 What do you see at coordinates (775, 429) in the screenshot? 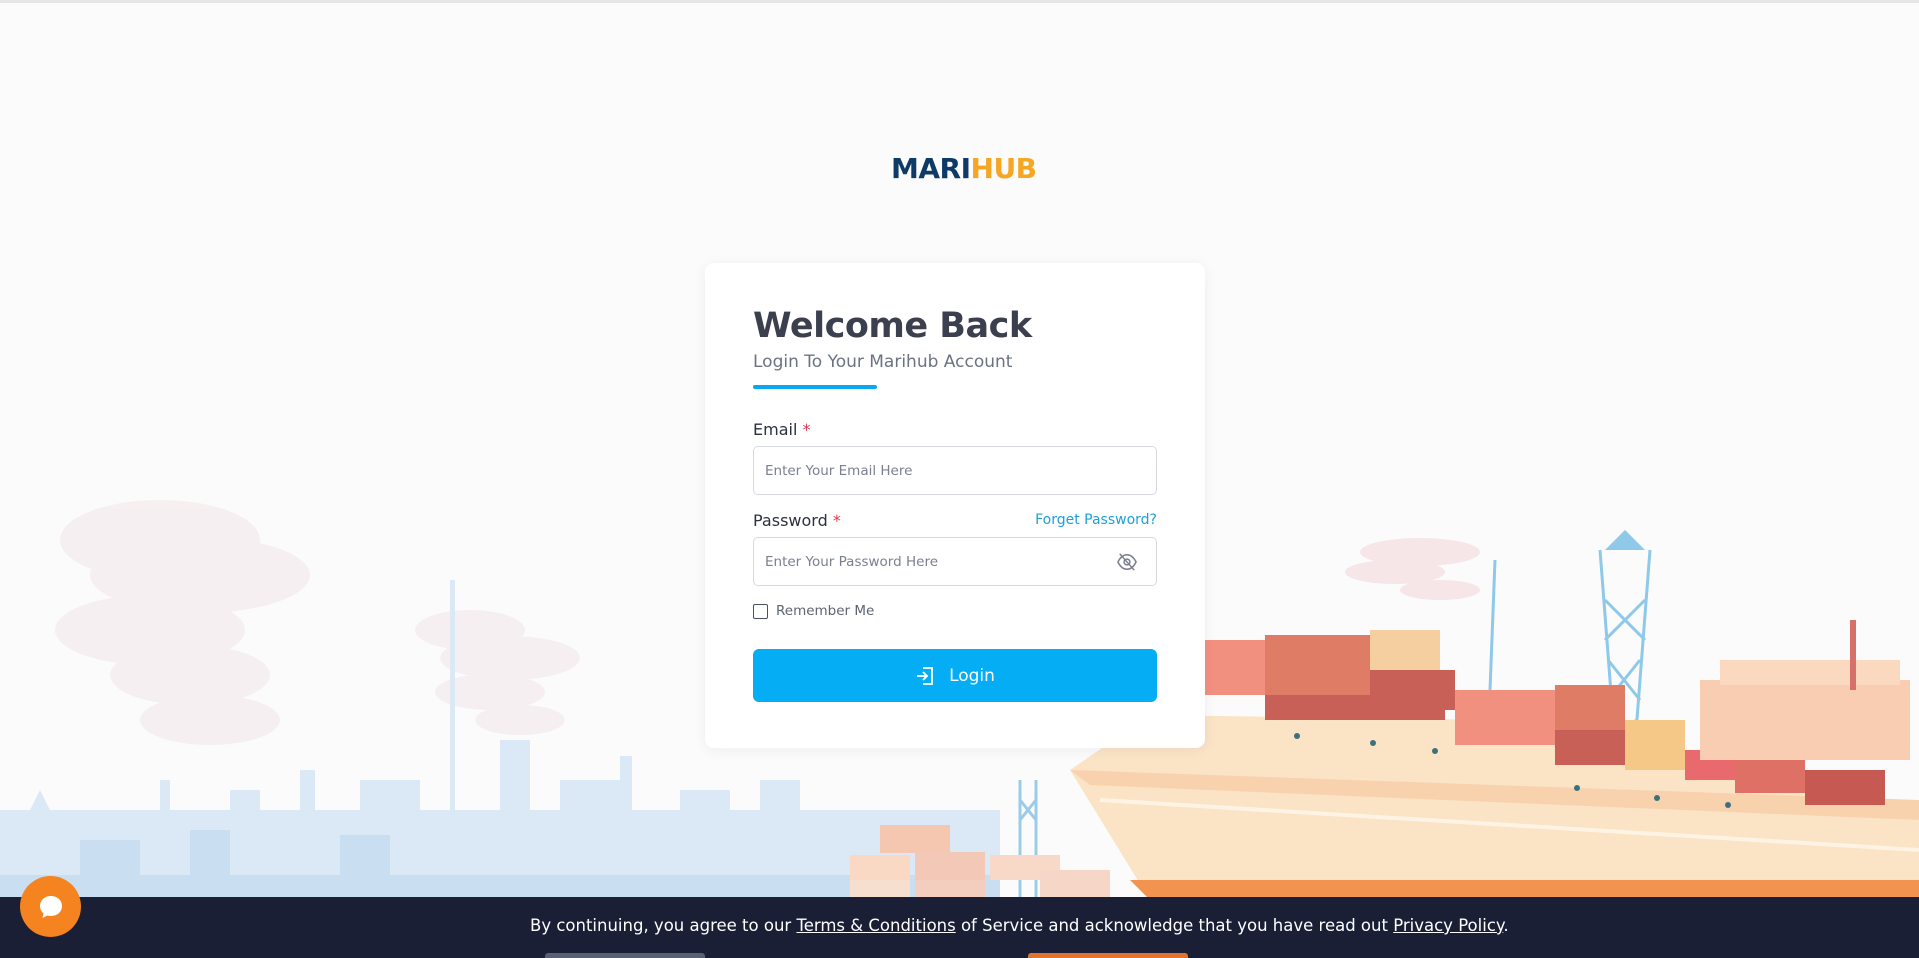
I see `email-label-text: Email` at bounding box center [775, 429].